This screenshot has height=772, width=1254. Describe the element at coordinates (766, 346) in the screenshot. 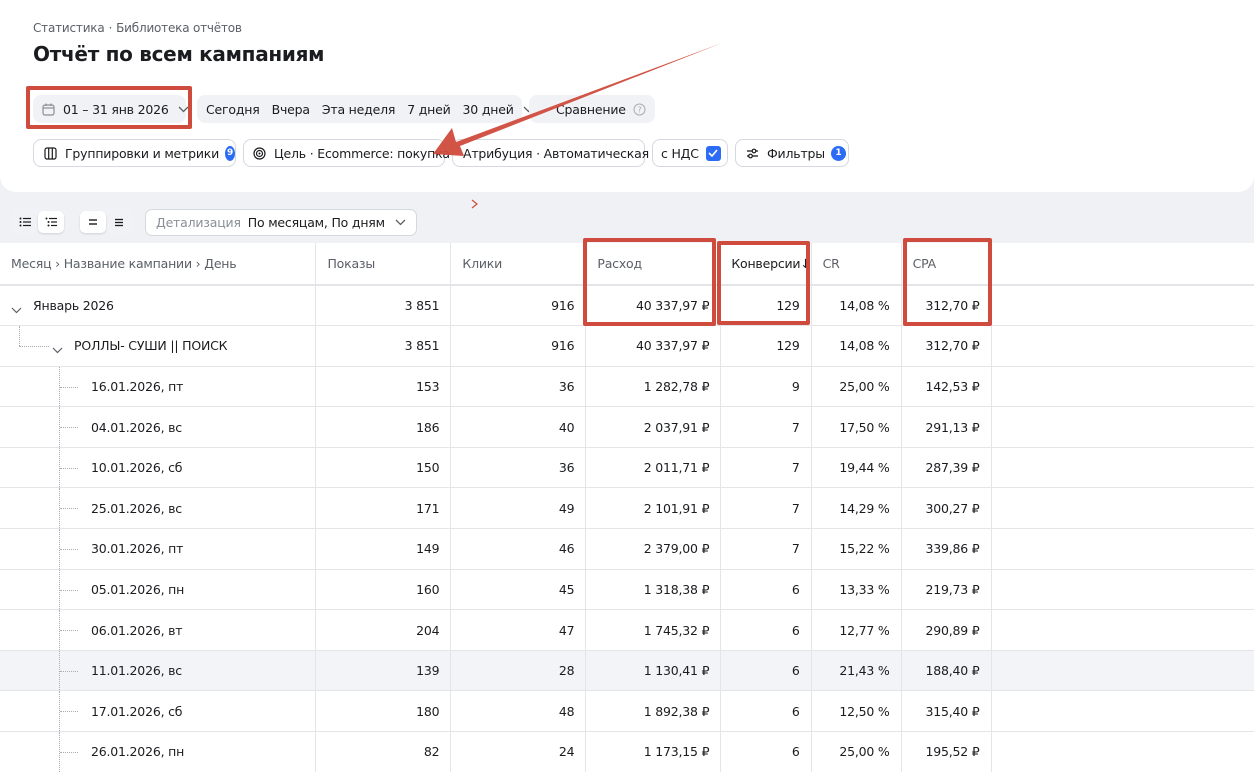

I see `cell-conversions: 129` at that location.